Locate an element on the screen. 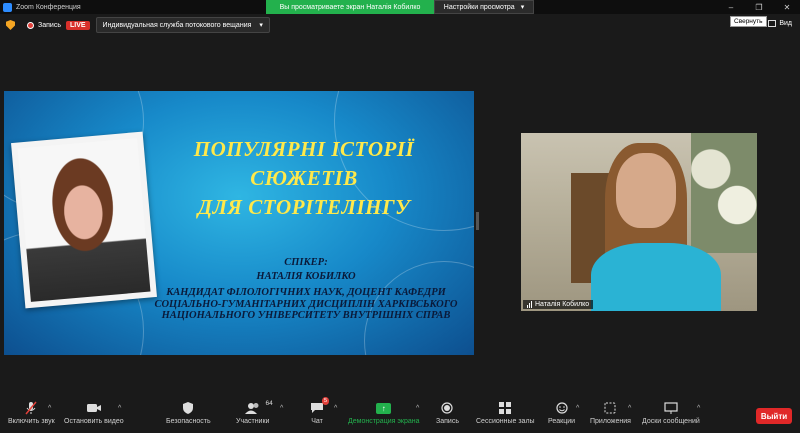  speaker-portrait is located at coordinates (84, 220).